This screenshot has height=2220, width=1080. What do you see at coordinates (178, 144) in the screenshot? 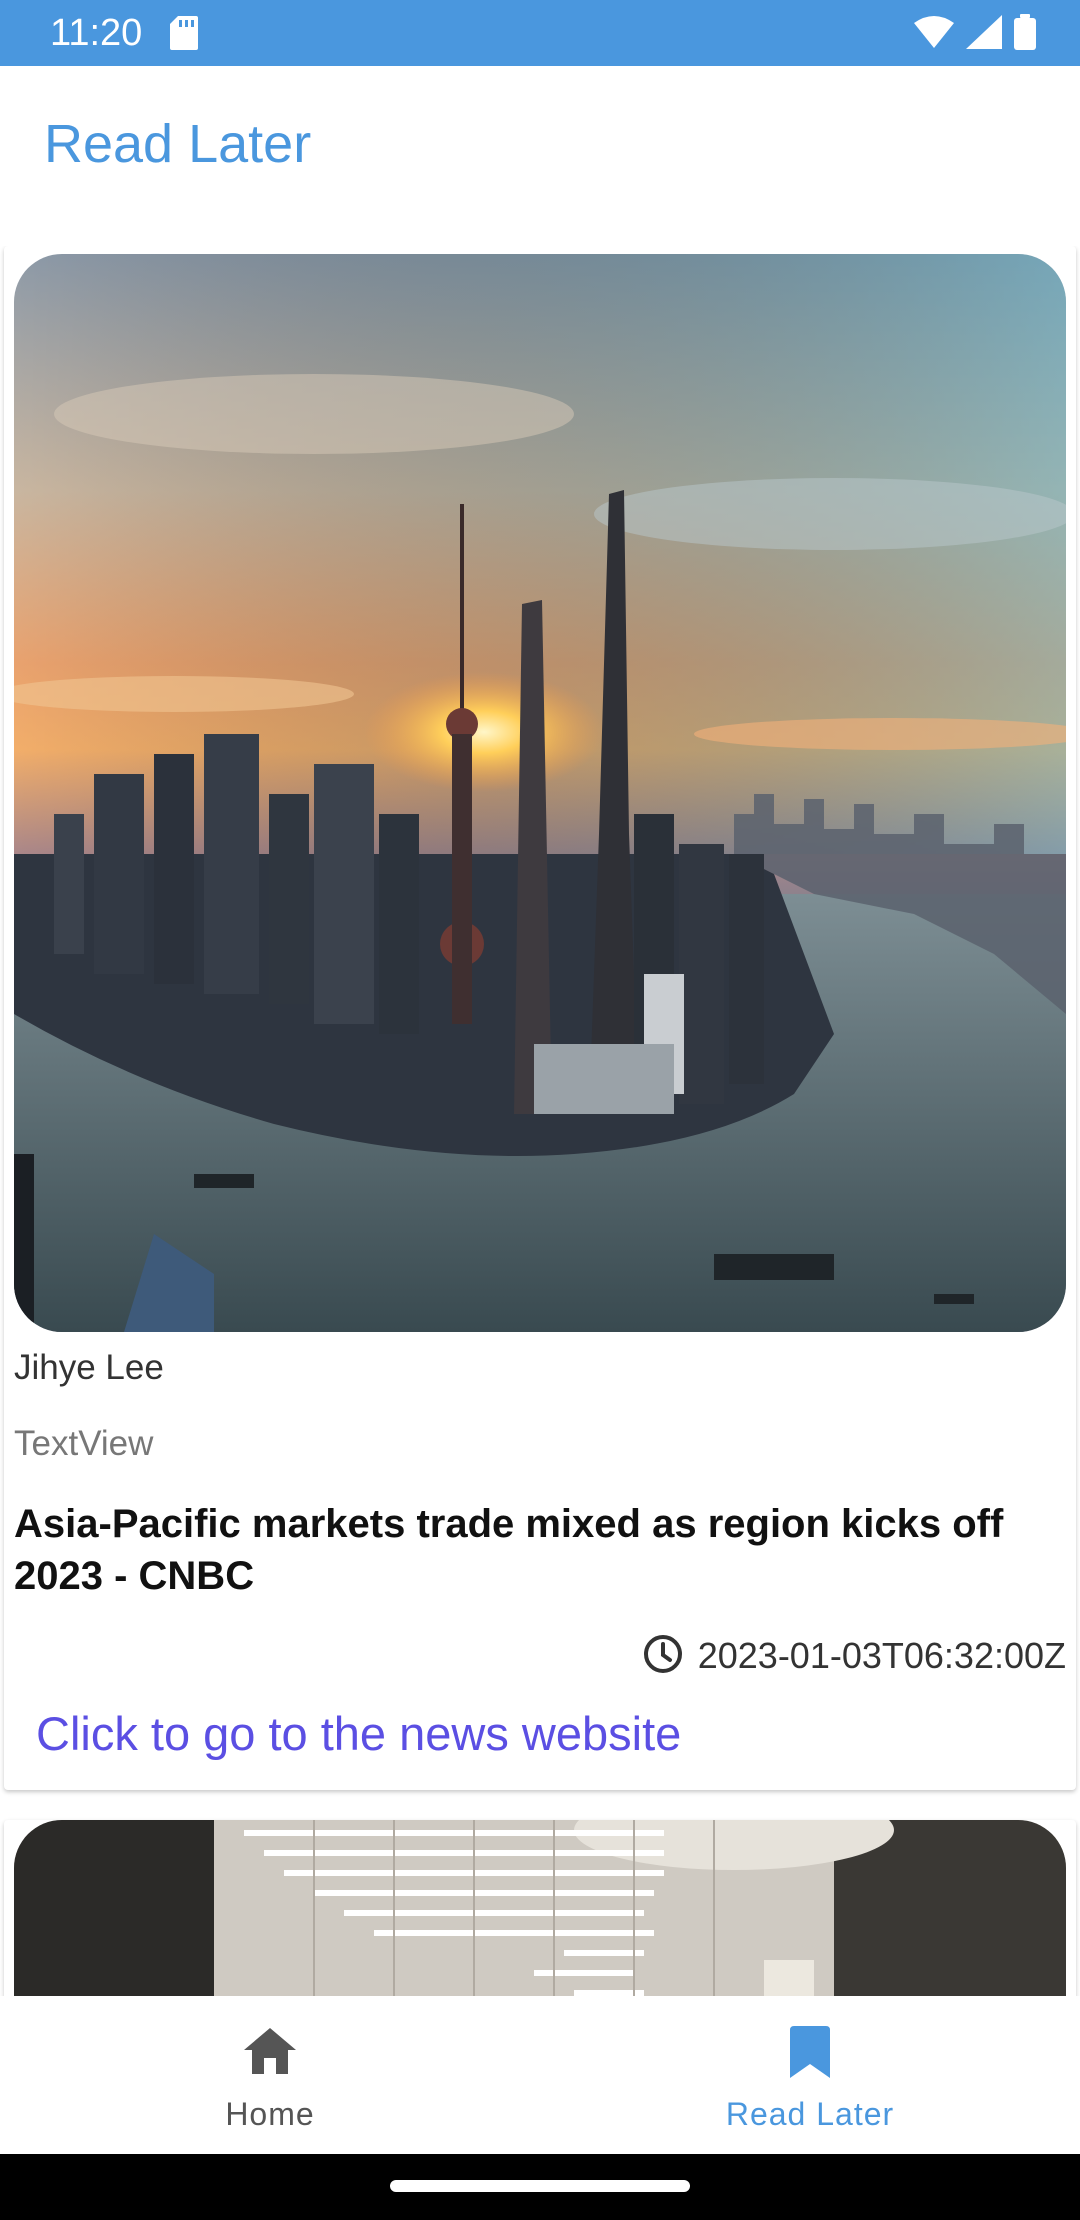
I see `page-title: Read Later` at bounding box center [178, 144].